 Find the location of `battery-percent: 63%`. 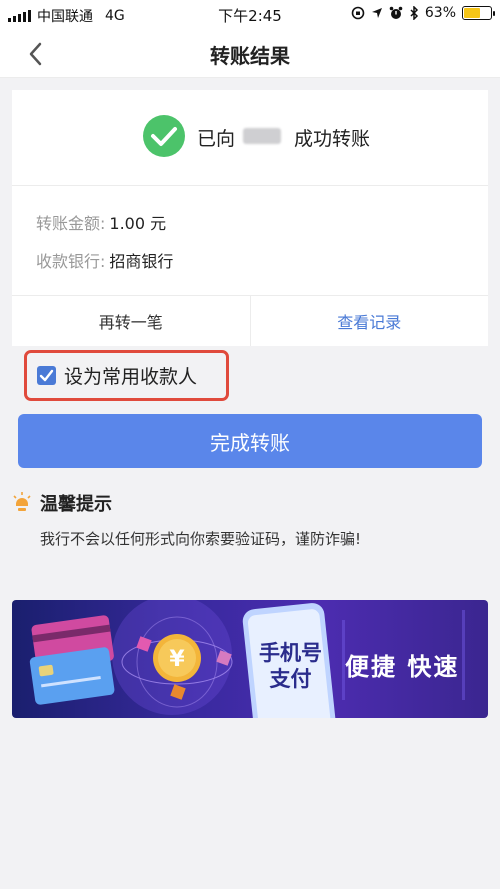

battery-percent: 63% is located at coordinates (440, 13).